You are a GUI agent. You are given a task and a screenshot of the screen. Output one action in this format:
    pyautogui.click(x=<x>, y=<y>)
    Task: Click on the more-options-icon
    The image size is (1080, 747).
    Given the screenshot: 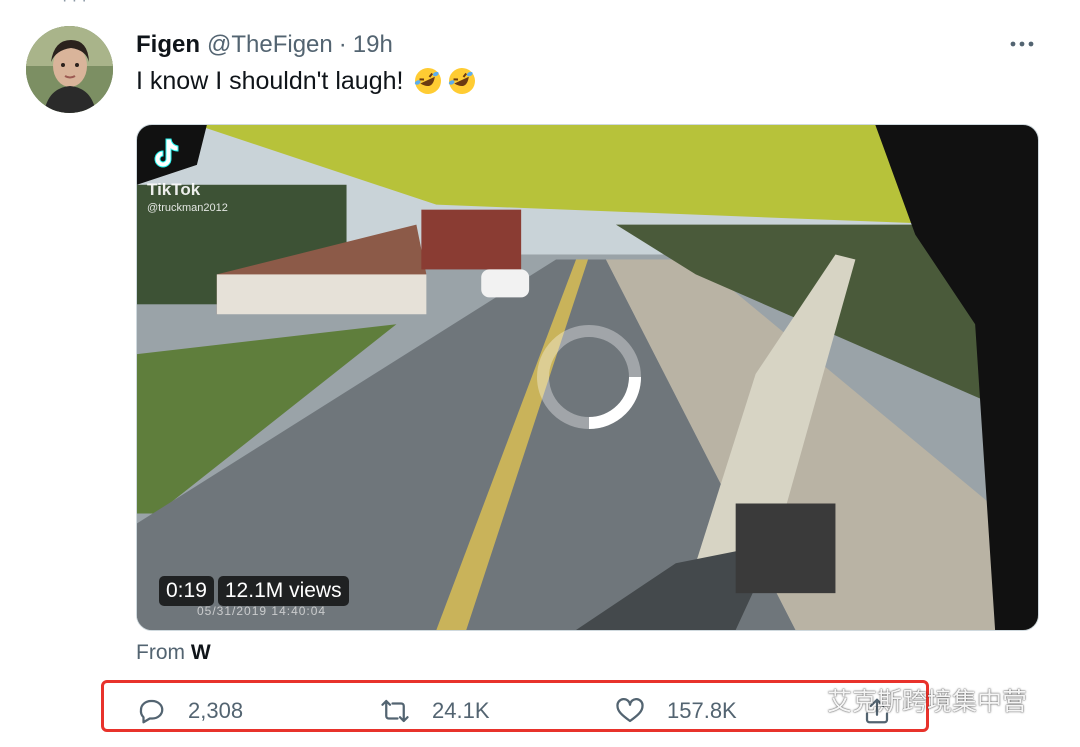 What is the action you would take?
    pyautogui.click(x=1022, y=44)
    